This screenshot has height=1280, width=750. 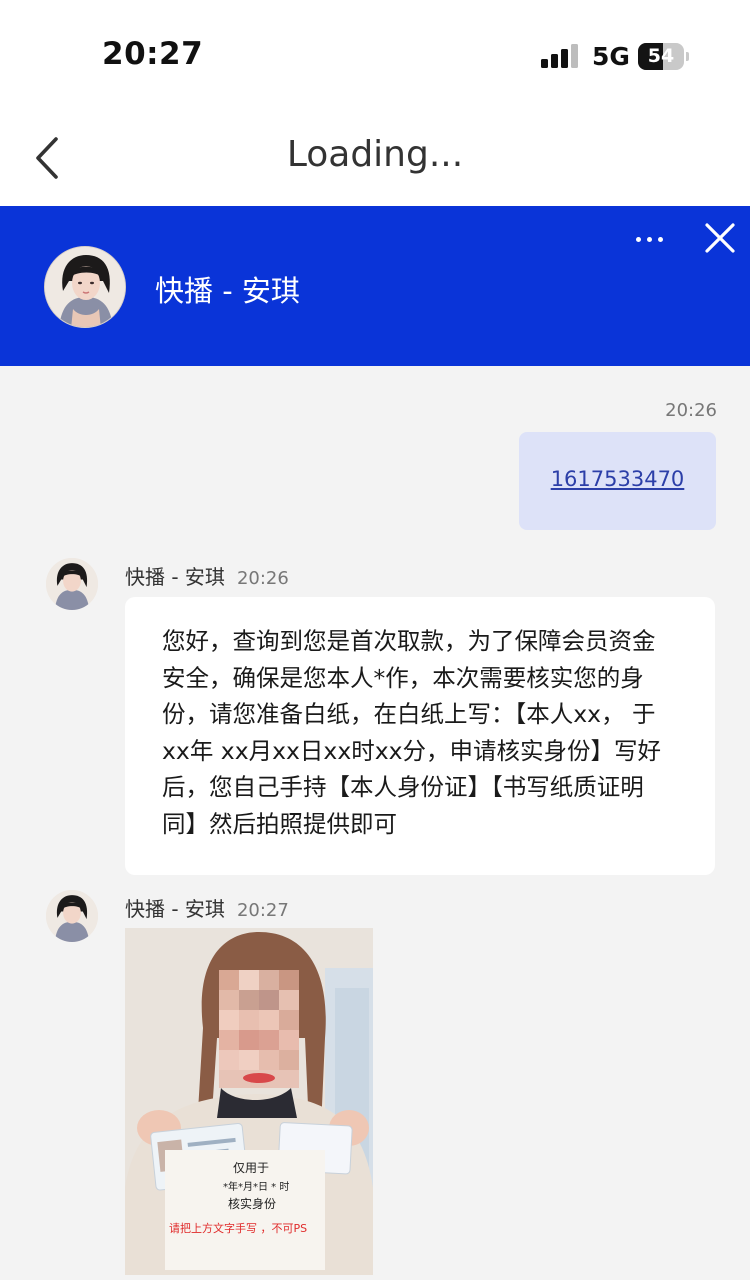 I want to click on status-time: 20:27, so click(x=153, y=54).